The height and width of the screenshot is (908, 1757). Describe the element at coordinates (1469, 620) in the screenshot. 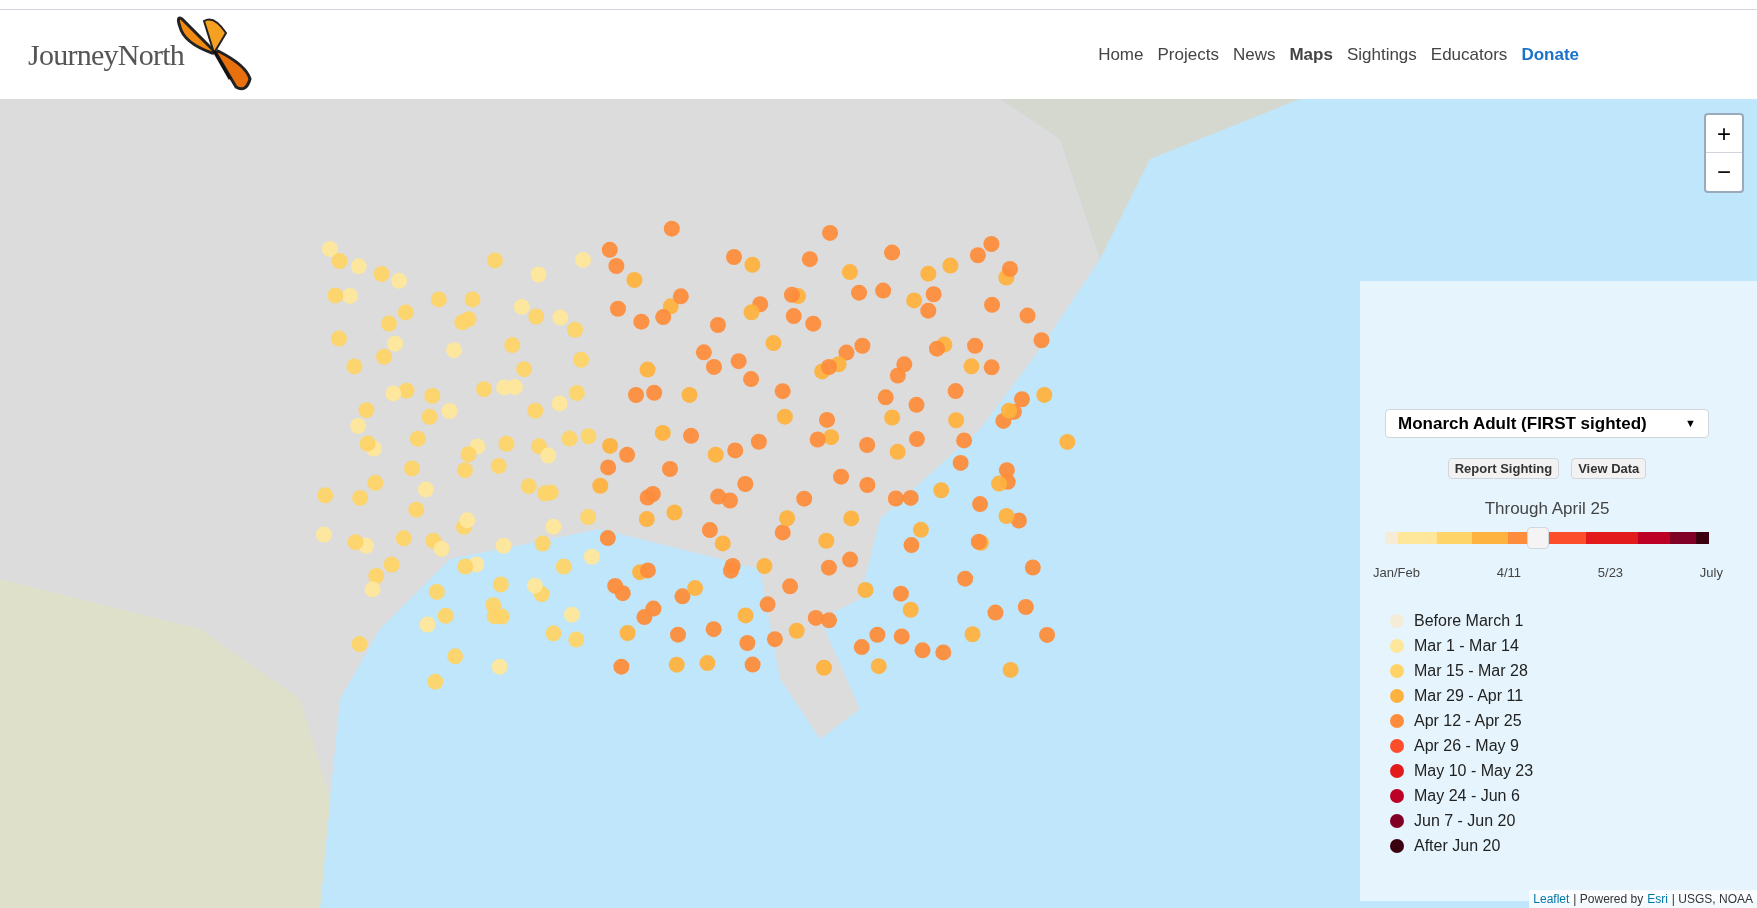

I see `legend-label: Before March 1` at that location.